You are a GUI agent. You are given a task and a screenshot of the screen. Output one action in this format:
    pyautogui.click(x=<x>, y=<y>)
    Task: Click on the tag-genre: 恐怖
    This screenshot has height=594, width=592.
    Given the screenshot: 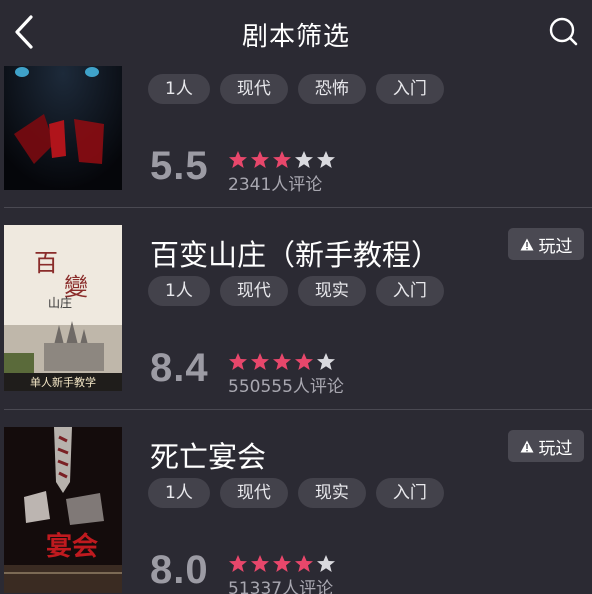 What is the action you would take?
    pyautogui.click(x=331, y=89)
    